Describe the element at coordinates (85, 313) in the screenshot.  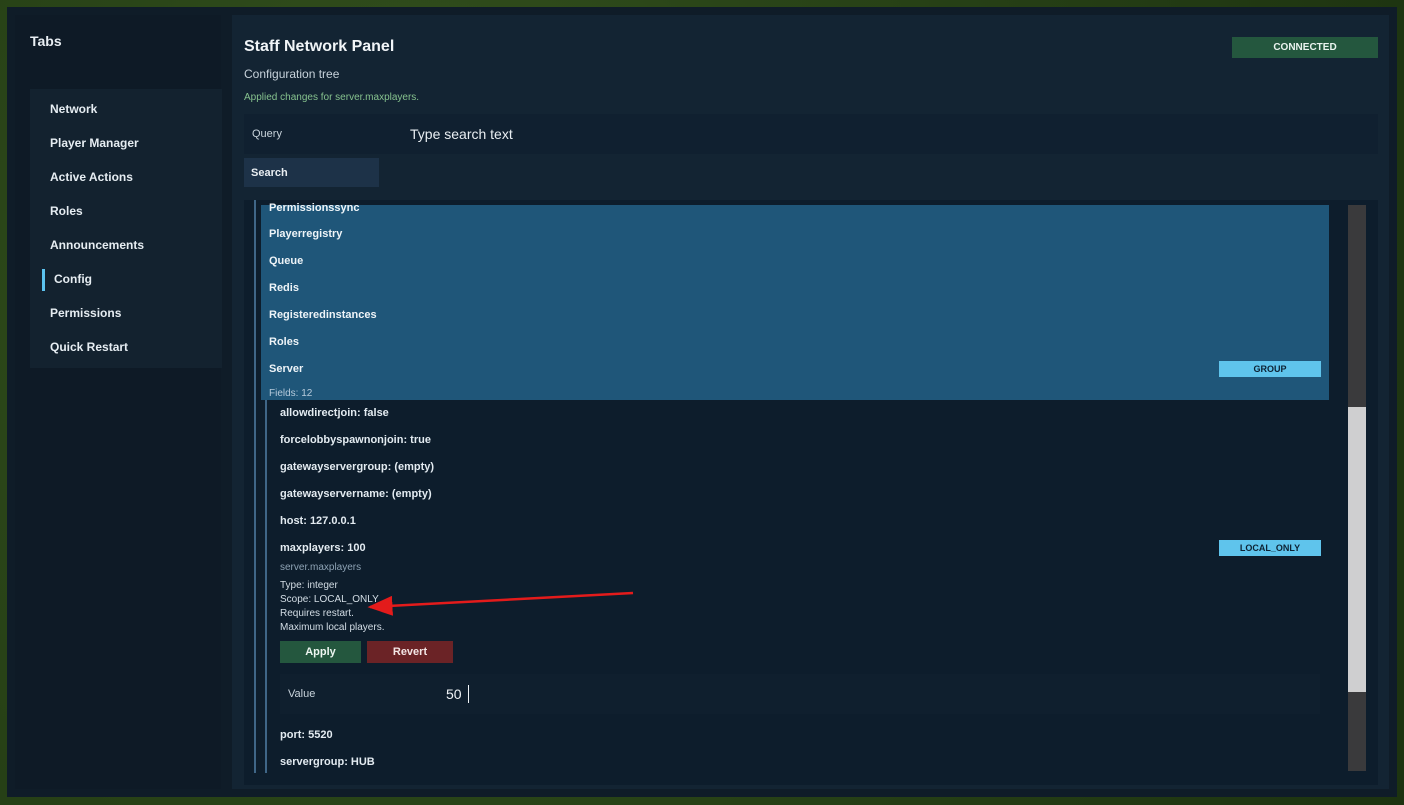
I see `sidebar-item-permissions: Permissions` at that location.